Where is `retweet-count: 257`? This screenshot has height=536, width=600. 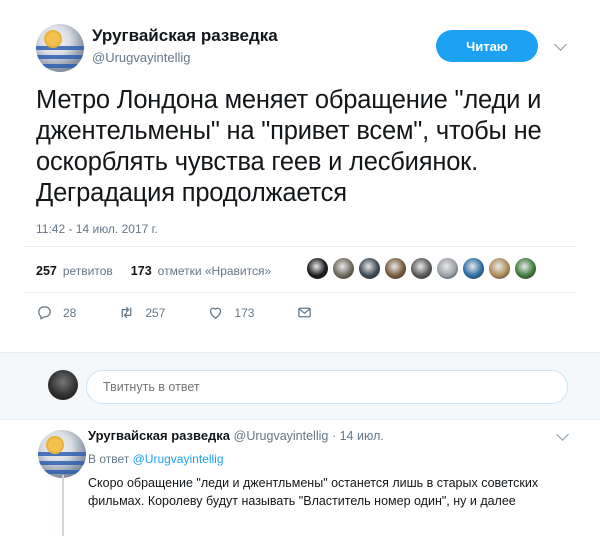 retweet-count: 257 is located at coordinates (155, 312).